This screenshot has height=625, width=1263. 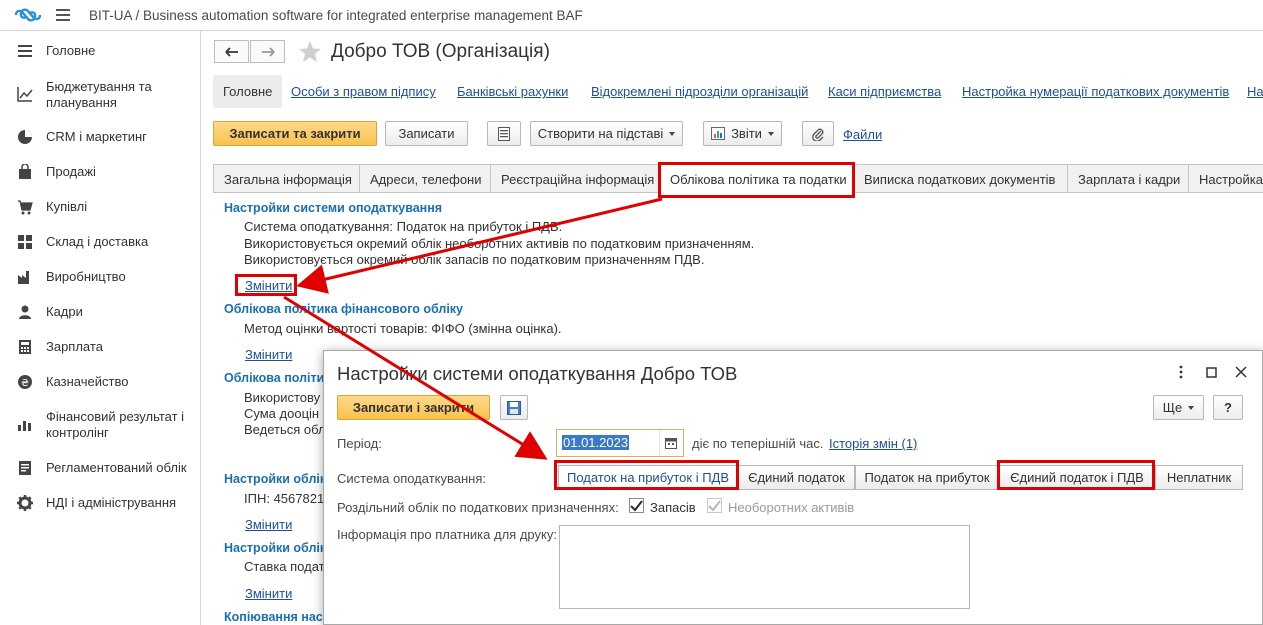 What do you see at coordinates (284, 498) in the screenshot?
I see `tax-id-line: ІПН: 4567821` at bounding box center [284, 498].